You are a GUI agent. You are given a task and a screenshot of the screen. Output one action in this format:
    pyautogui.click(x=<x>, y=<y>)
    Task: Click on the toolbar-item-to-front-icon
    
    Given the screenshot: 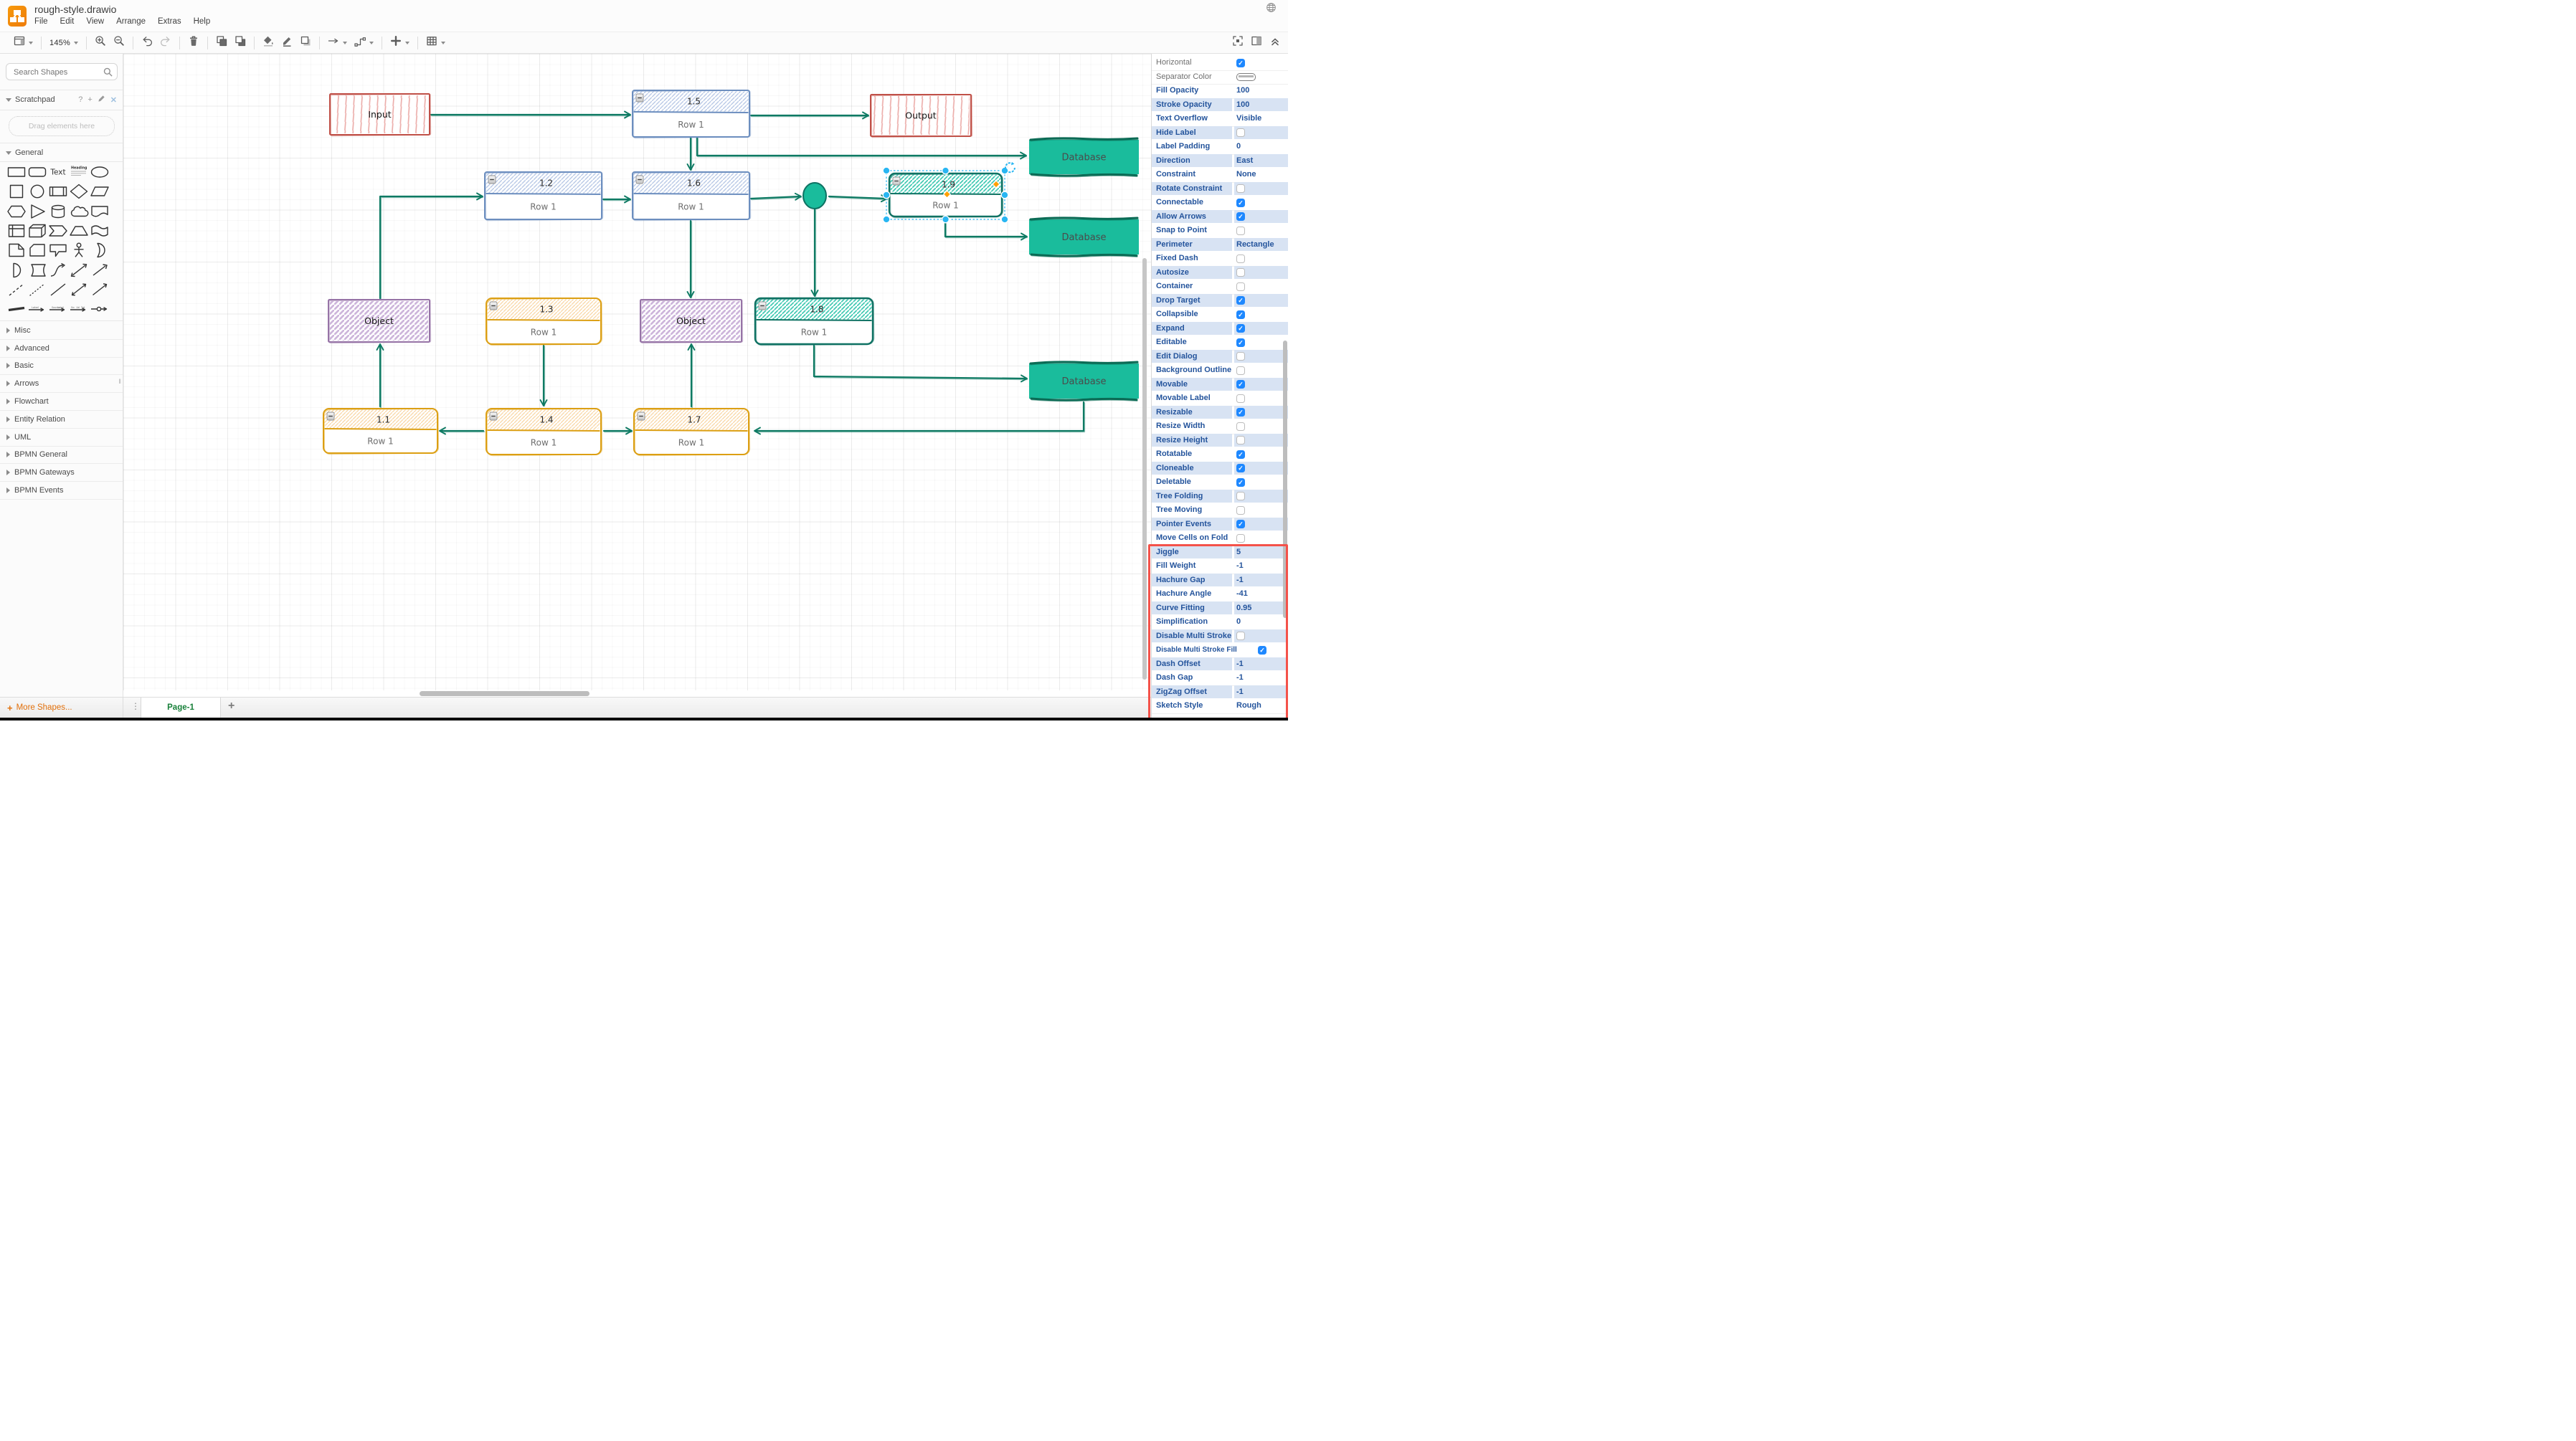 What is the action you would take?
    pyautogui.click(x=221, y=42)
    